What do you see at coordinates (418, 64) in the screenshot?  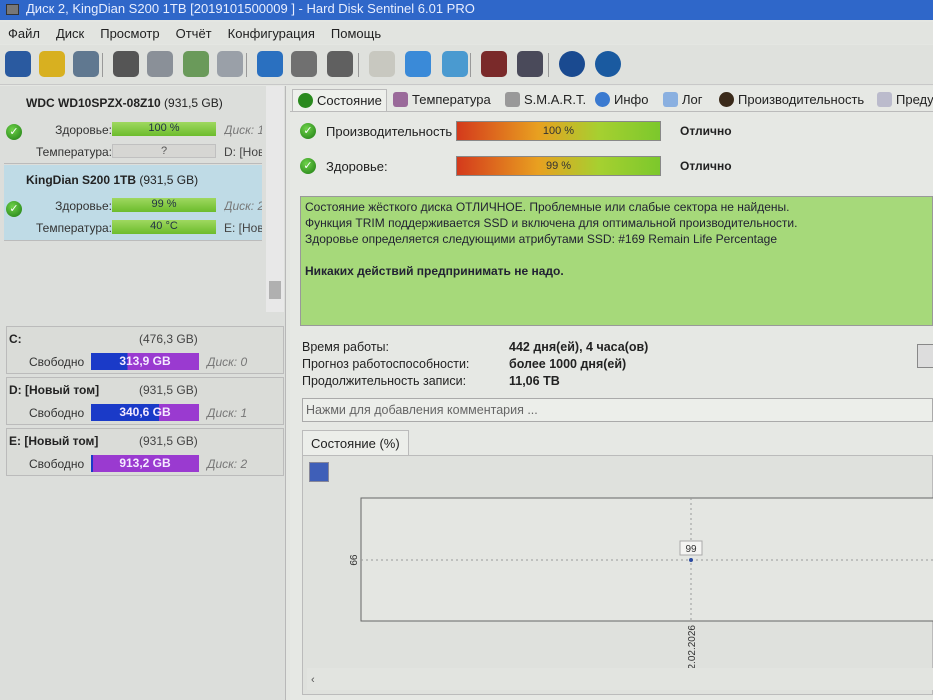 I see `sync-icon` at bounding box center [418, 64].